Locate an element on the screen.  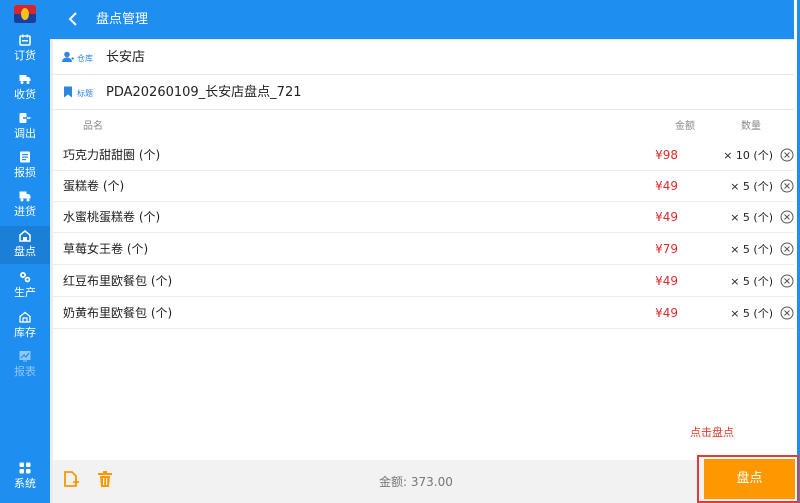
item-name: 草莓女王卷 (个) is located at coordinates (106, 249).